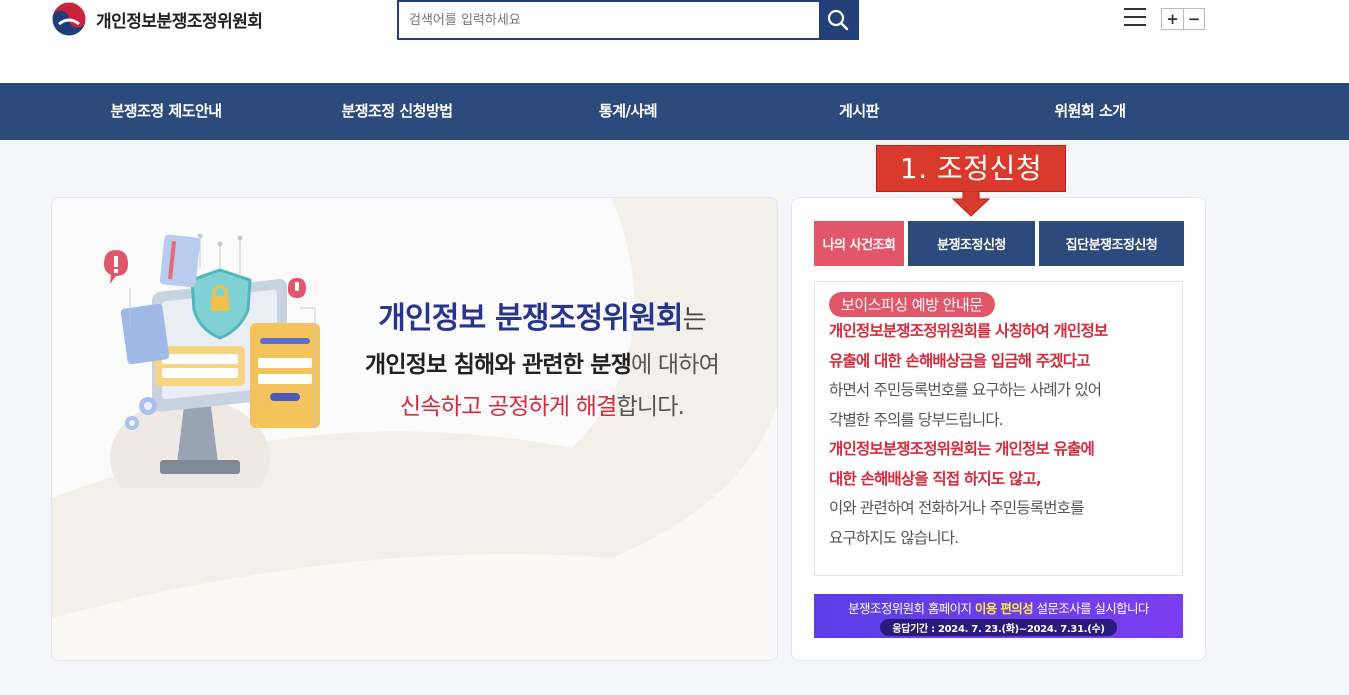  I want to click on search-button, so click(838, 20).